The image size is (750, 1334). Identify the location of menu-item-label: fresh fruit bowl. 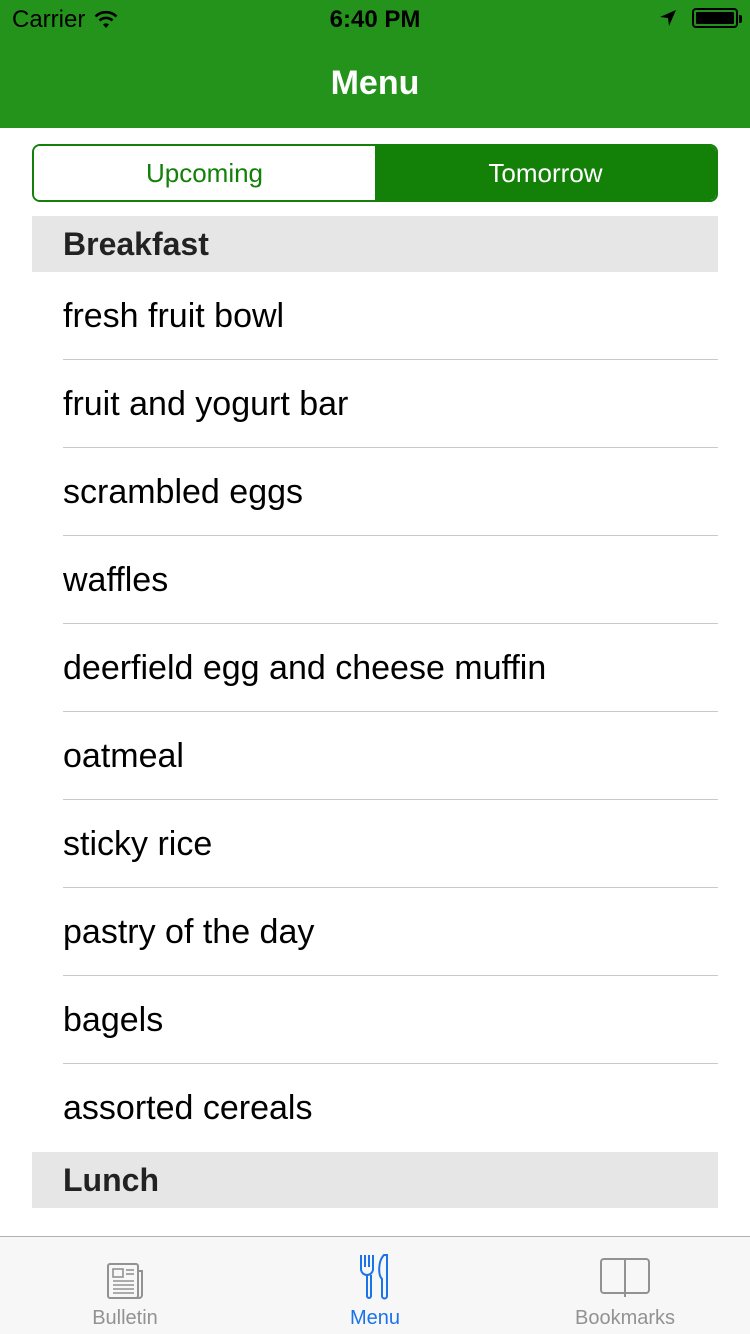
(174, 315).